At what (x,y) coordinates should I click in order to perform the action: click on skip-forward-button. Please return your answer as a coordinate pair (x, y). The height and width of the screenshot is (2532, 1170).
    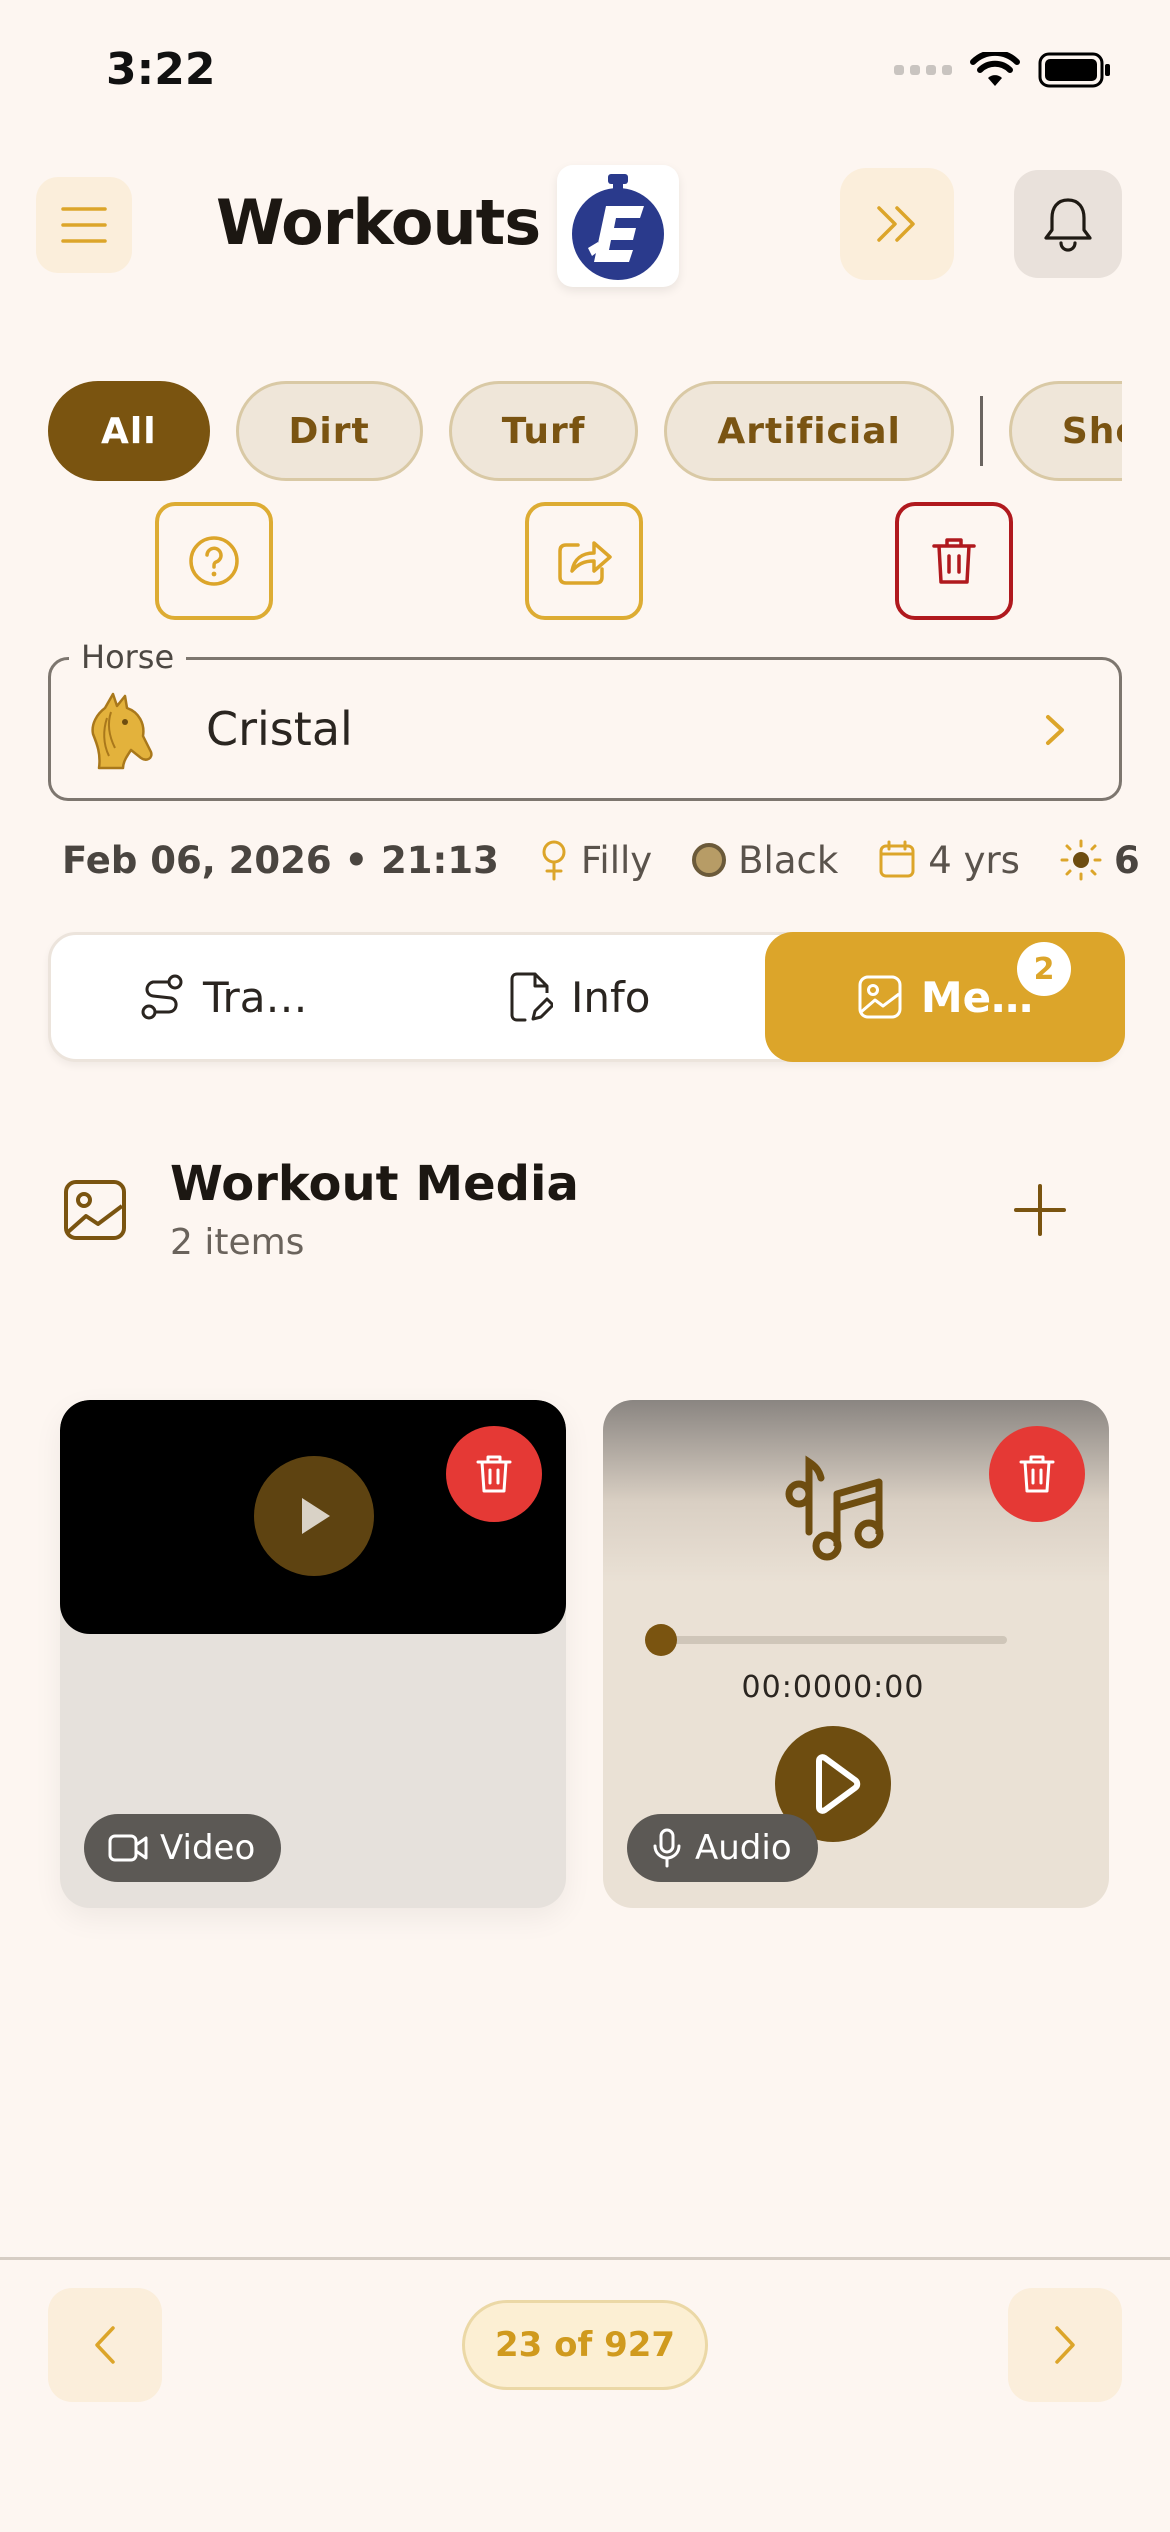
    Looking at the image, I should click on (897, 224).